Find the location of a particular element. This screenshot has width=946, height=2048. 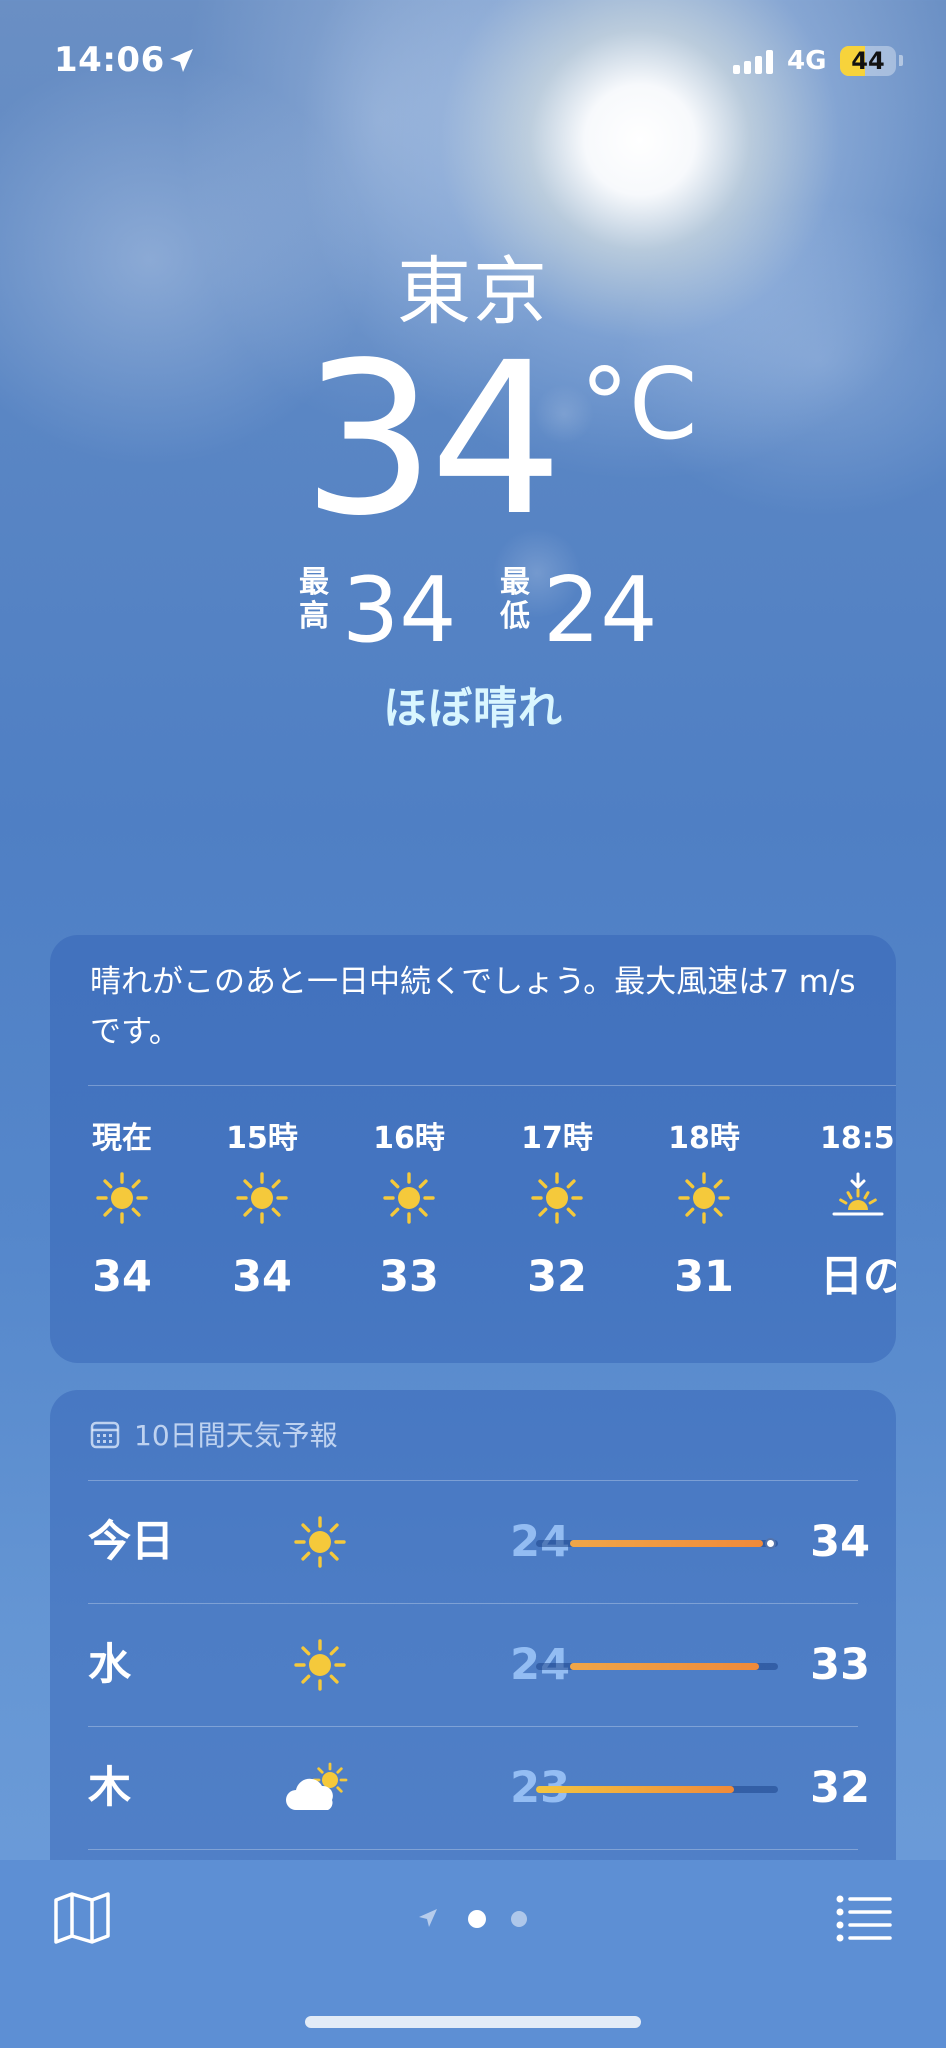

day-label: 今日 is located at coordinates (131, 1542).